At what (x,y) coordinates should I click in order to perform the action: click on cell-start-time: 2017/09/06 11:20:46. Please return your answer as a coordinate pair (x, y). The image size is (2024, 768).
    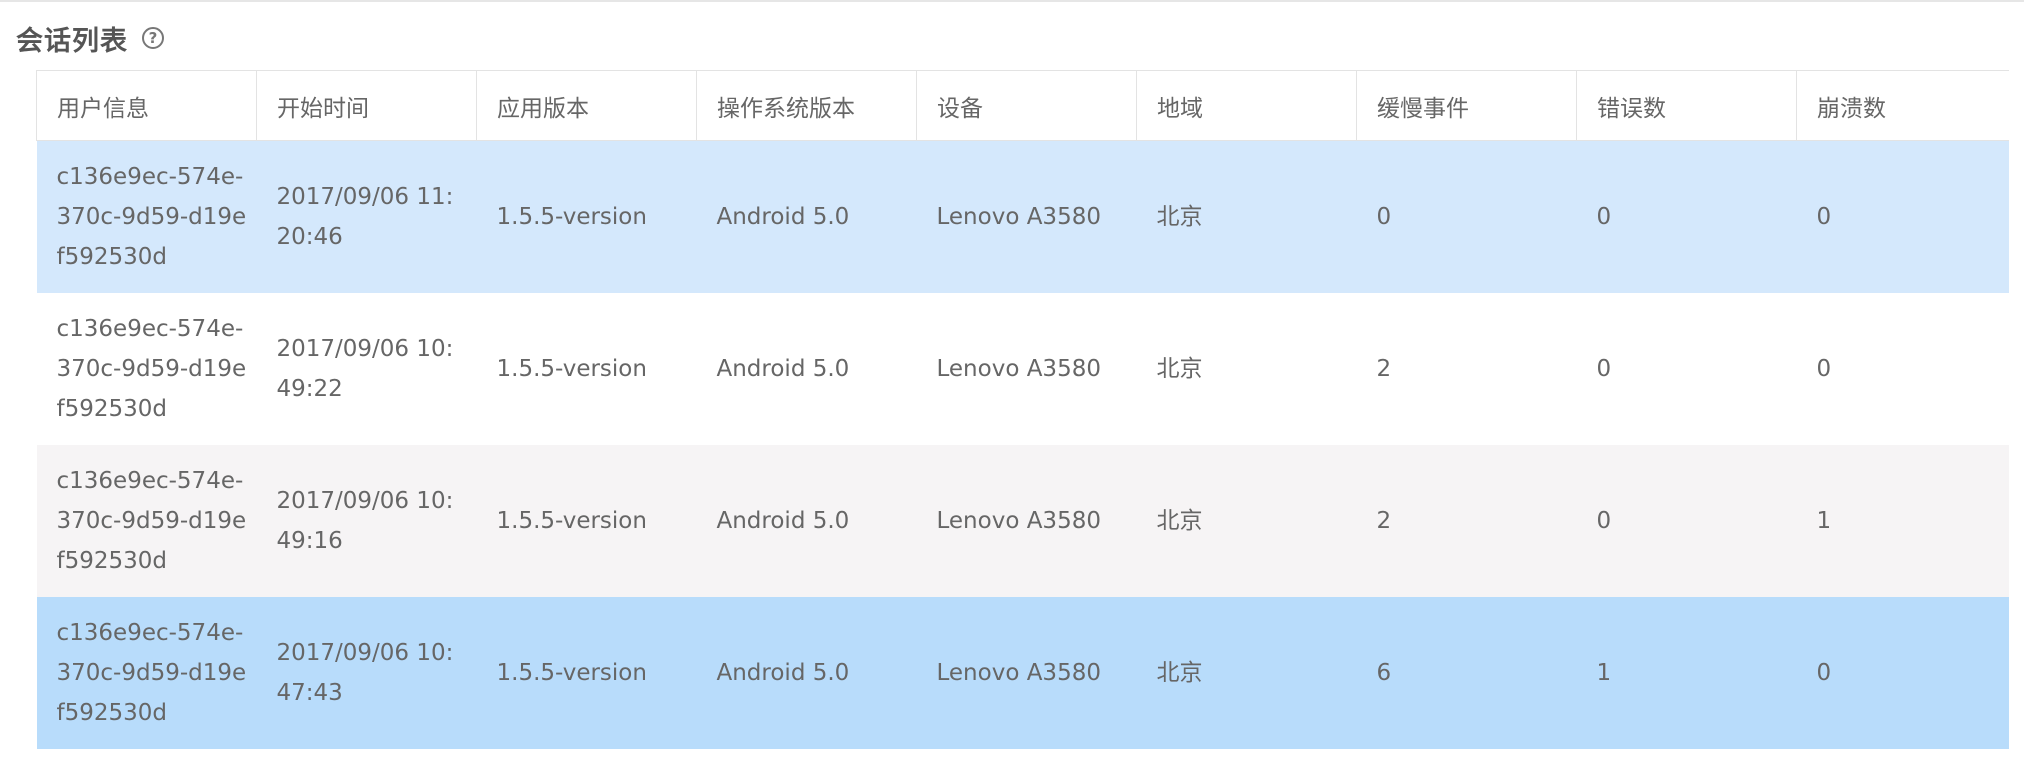
    Looking at the image, I should click on (366, 216).